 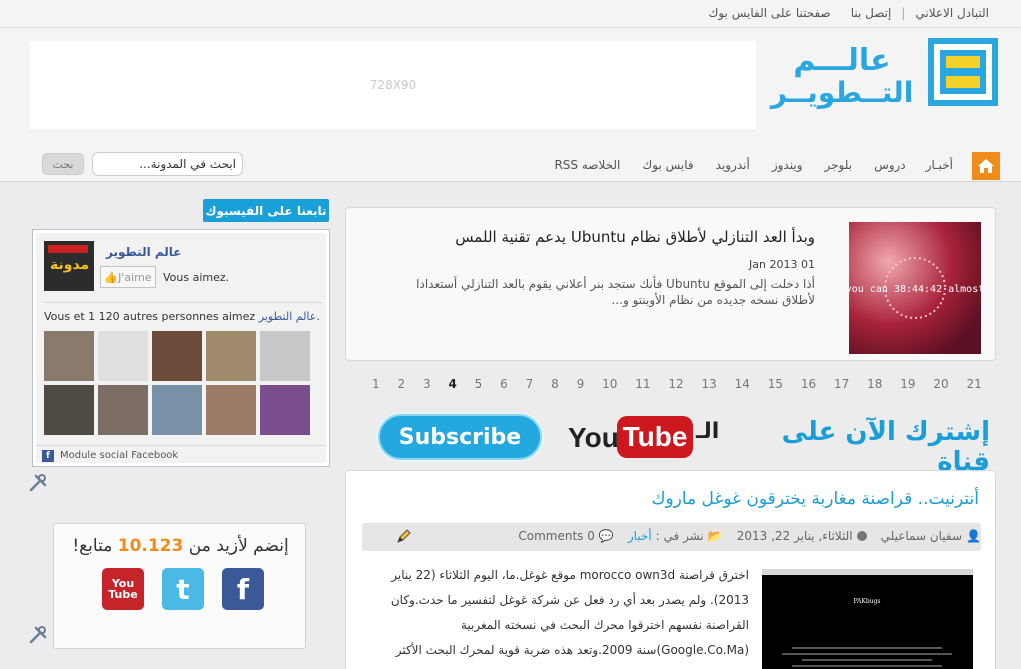 What do you see at coordinates (427, 384) in the screenshot?
I see `page-number: 3` at bounding box center [427, 384].